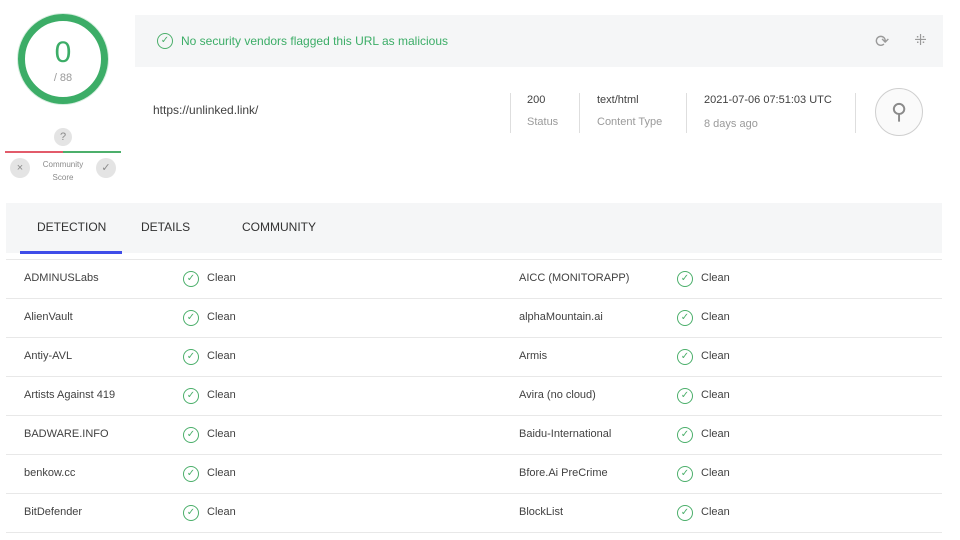 Image resolution: width=960 pixels, height=540 pixels. I want to click on community-score-label: Community Score, so click(63, 171).